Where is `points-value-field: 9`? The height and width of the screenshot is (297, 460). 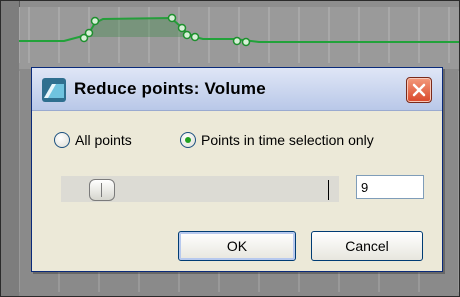
points-value-field: 9 is located at coordinates (390, 187).